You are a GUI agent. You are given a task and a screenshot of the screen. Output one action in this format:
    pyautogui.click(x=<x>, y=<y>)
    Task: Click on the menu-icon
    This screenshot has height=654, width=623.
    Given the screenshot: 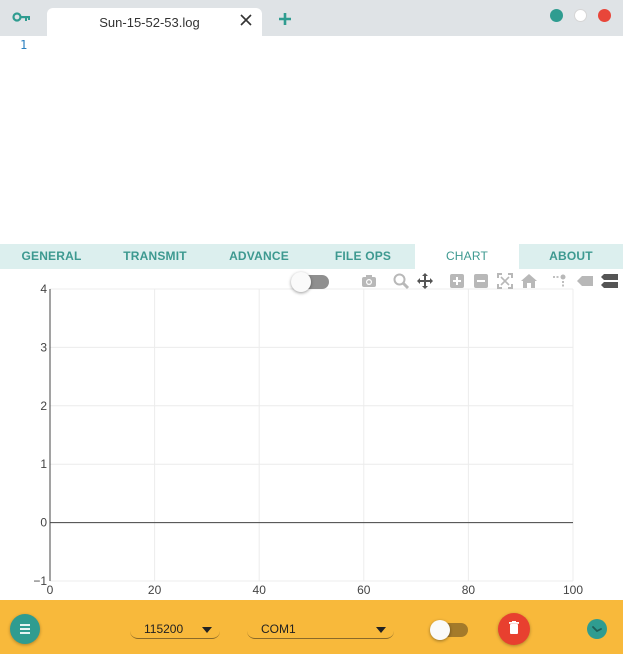 What is the action you would take?
    pyautogui.click(x=25, y=629)
    